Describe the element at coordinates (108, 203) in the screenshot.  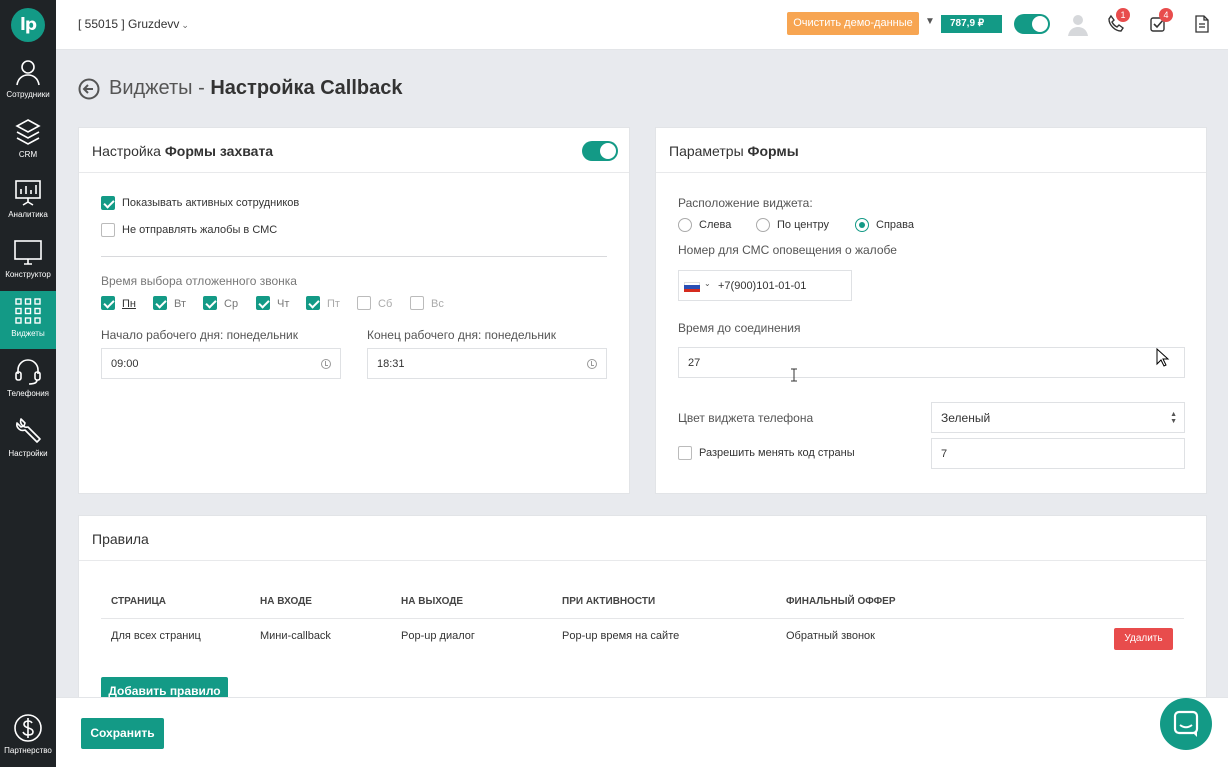
I see `show-active-staff-checkbox` at that location.